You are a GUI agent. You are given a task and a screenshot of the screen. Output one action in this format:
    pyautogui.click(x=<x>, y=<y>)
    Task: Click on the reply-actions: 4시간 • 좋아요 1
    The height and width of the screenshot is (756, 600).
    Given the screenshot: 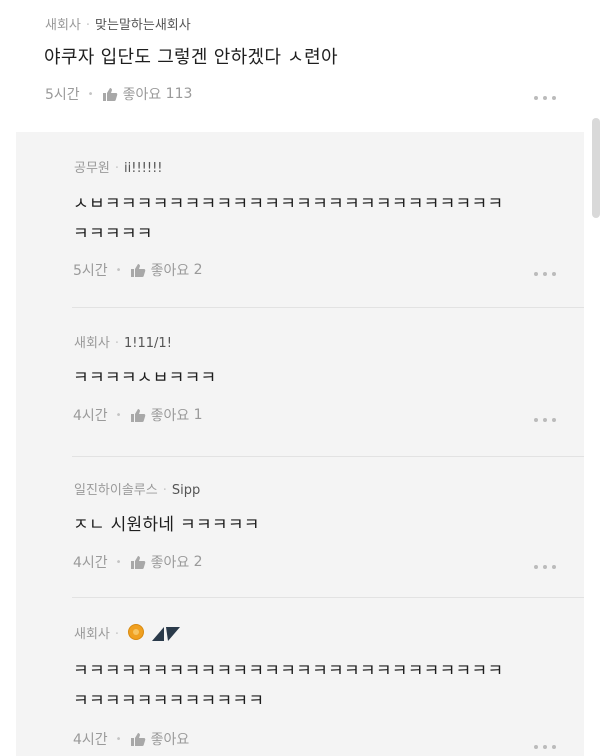 What is the action you would take?
    pyautogui.click(x=138, y=415)
    